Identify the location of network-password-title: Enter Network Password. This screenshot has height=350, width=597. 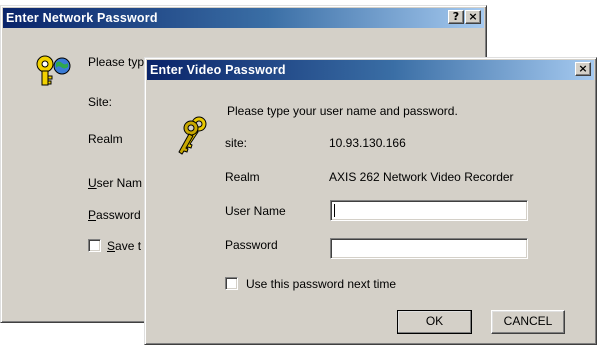
(82, 18).